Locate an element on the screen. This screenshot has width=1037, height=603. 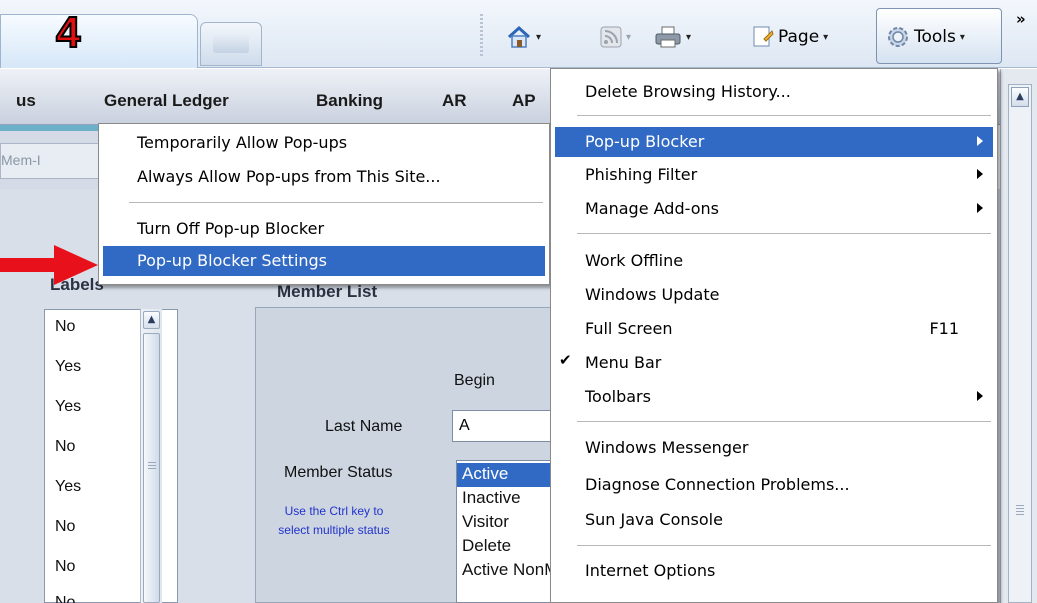
menu-item-popup-blocker-settings: Pop-up Blocker Settings is located at coordinates (324, 261).